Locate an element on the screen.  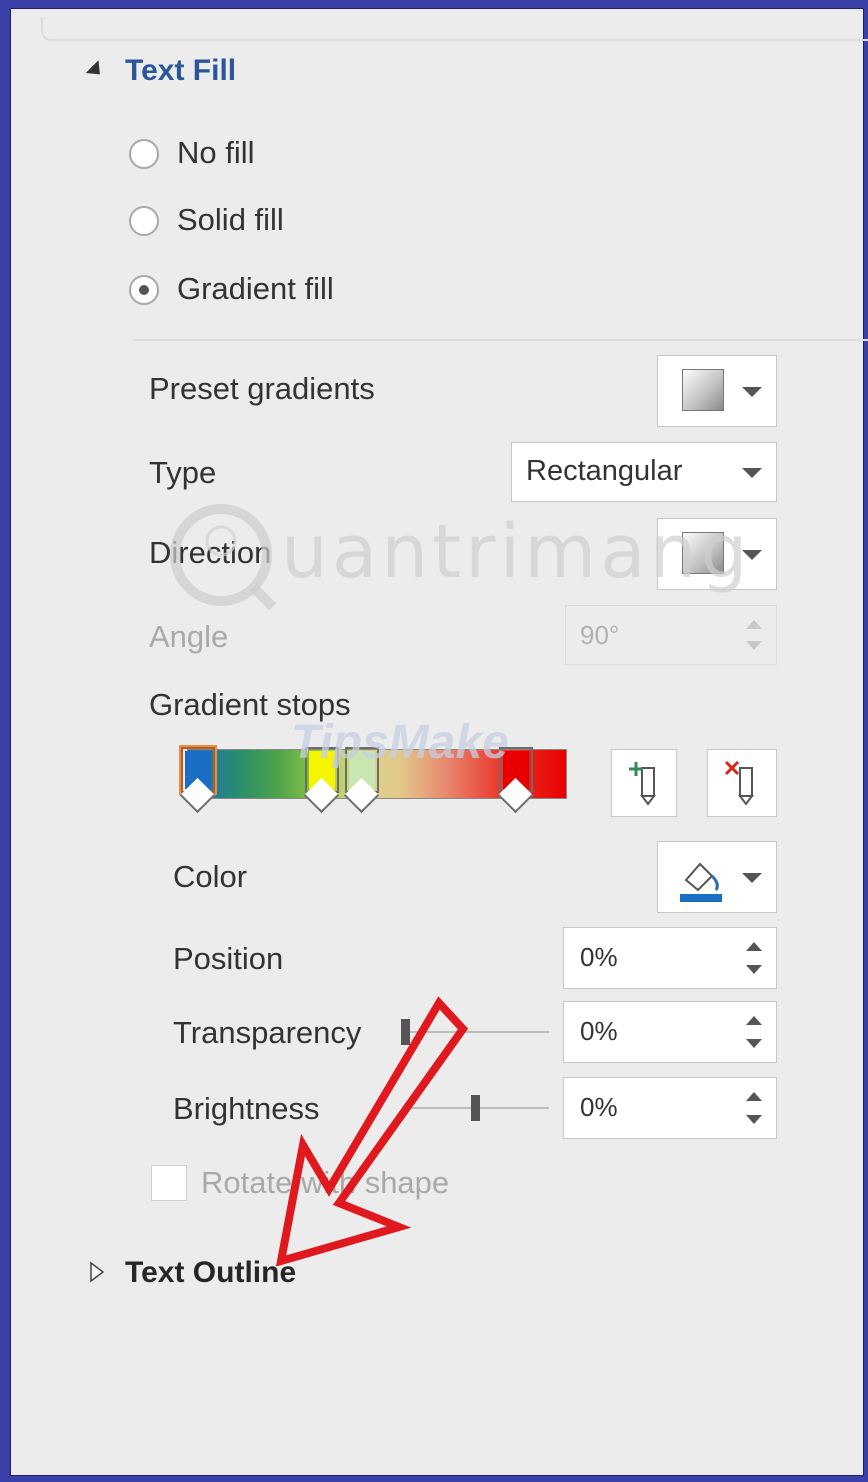
transparency-value: 0% is located at coordinates (599, 1031).